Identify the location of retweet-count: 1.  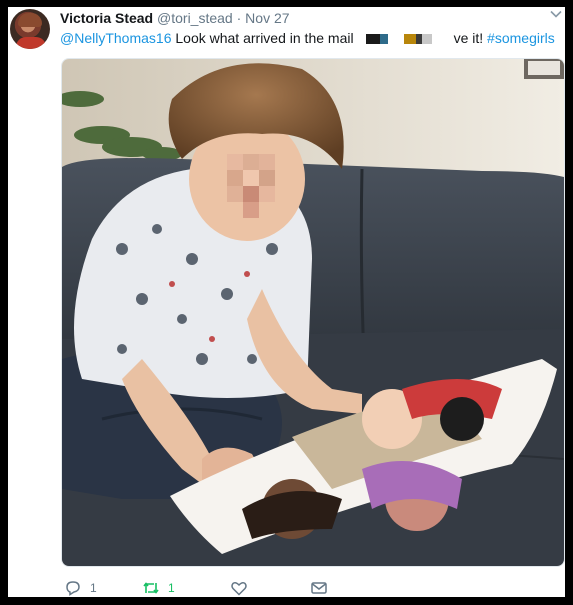
(171, 588).